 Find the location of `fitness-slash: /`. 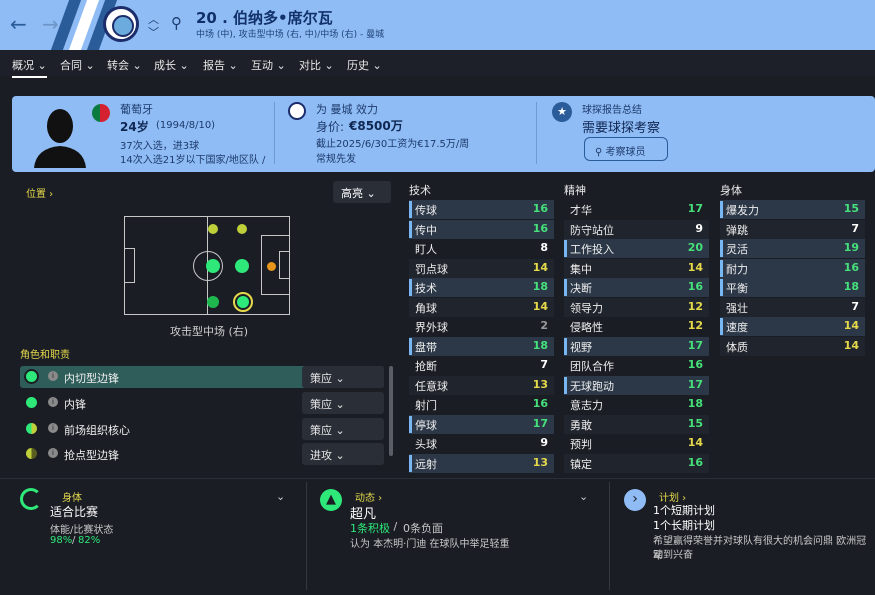

fitness-slash: / is located at coordinates (74, 540).